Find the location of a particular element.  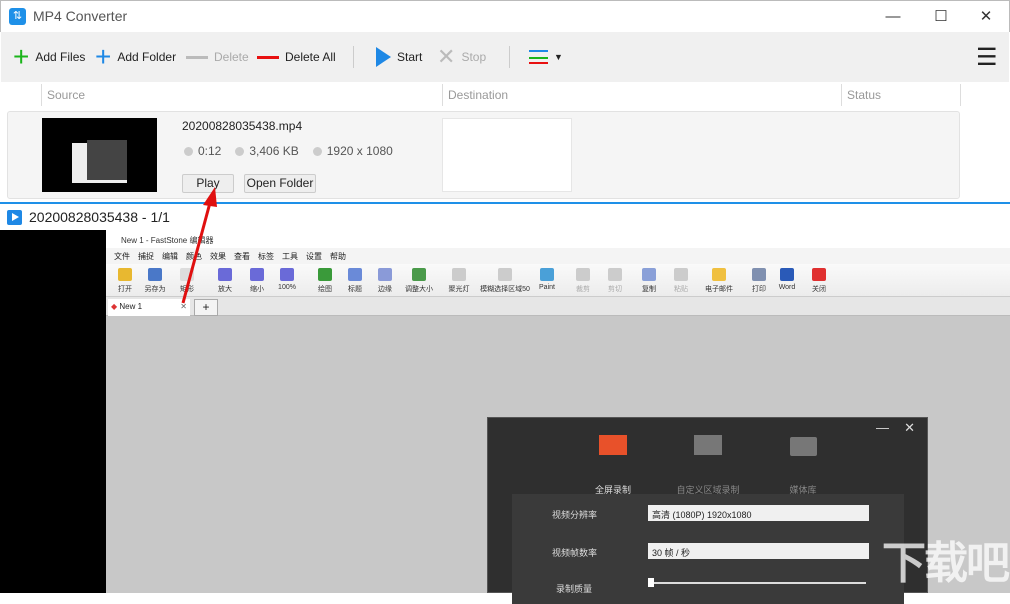

tool-label: 打开 is located at coordinates (125, 289).